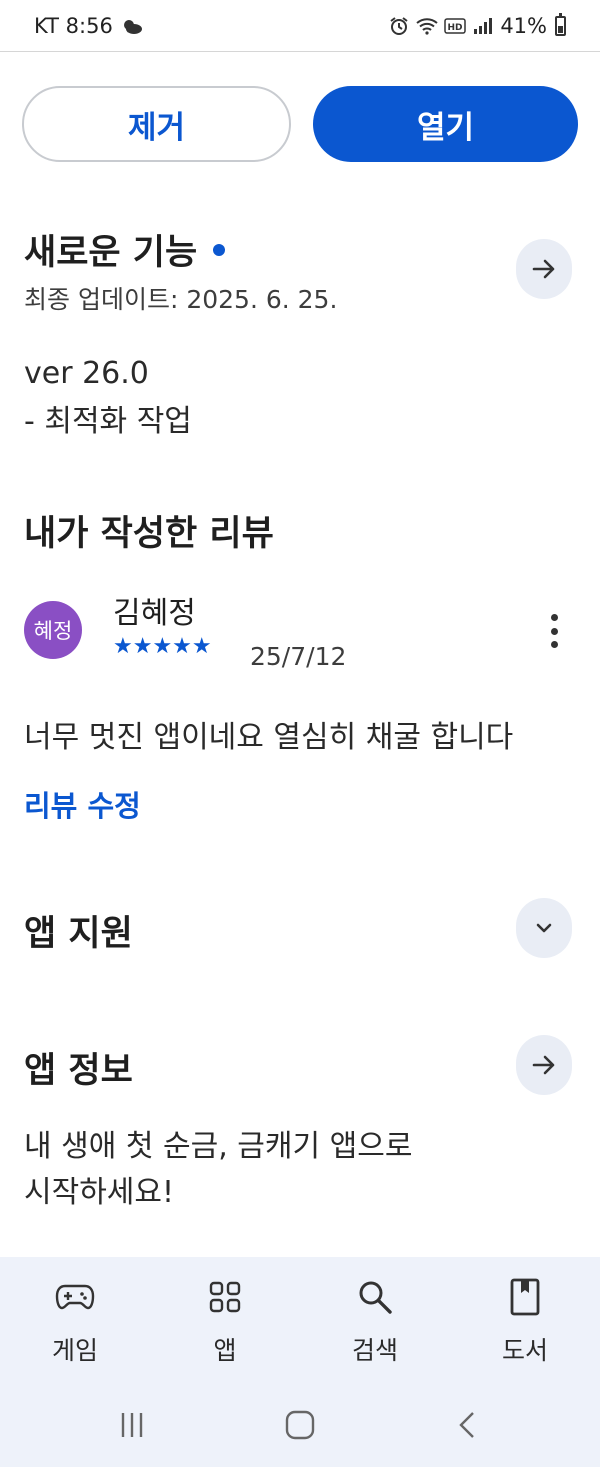 Image resolution: width=600 pixels, height=1467 pixels. I want to click on search-icon, so click(375, 1297).